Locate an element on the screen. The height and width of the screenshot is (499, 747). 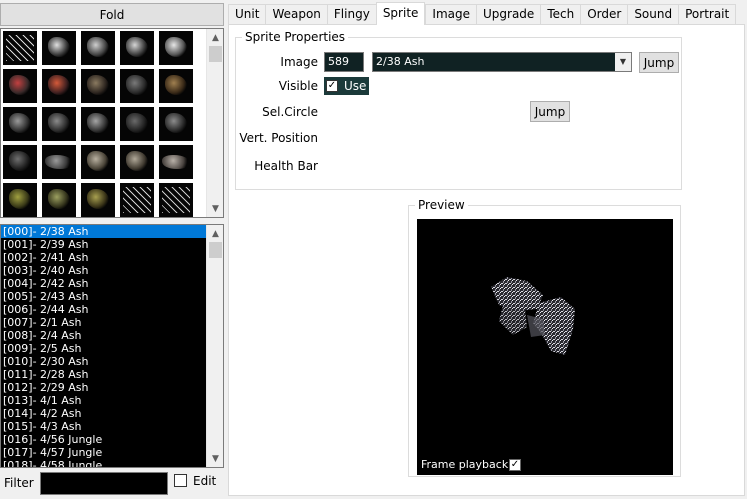
tab-image: Image is located at coordinates (450, 14).